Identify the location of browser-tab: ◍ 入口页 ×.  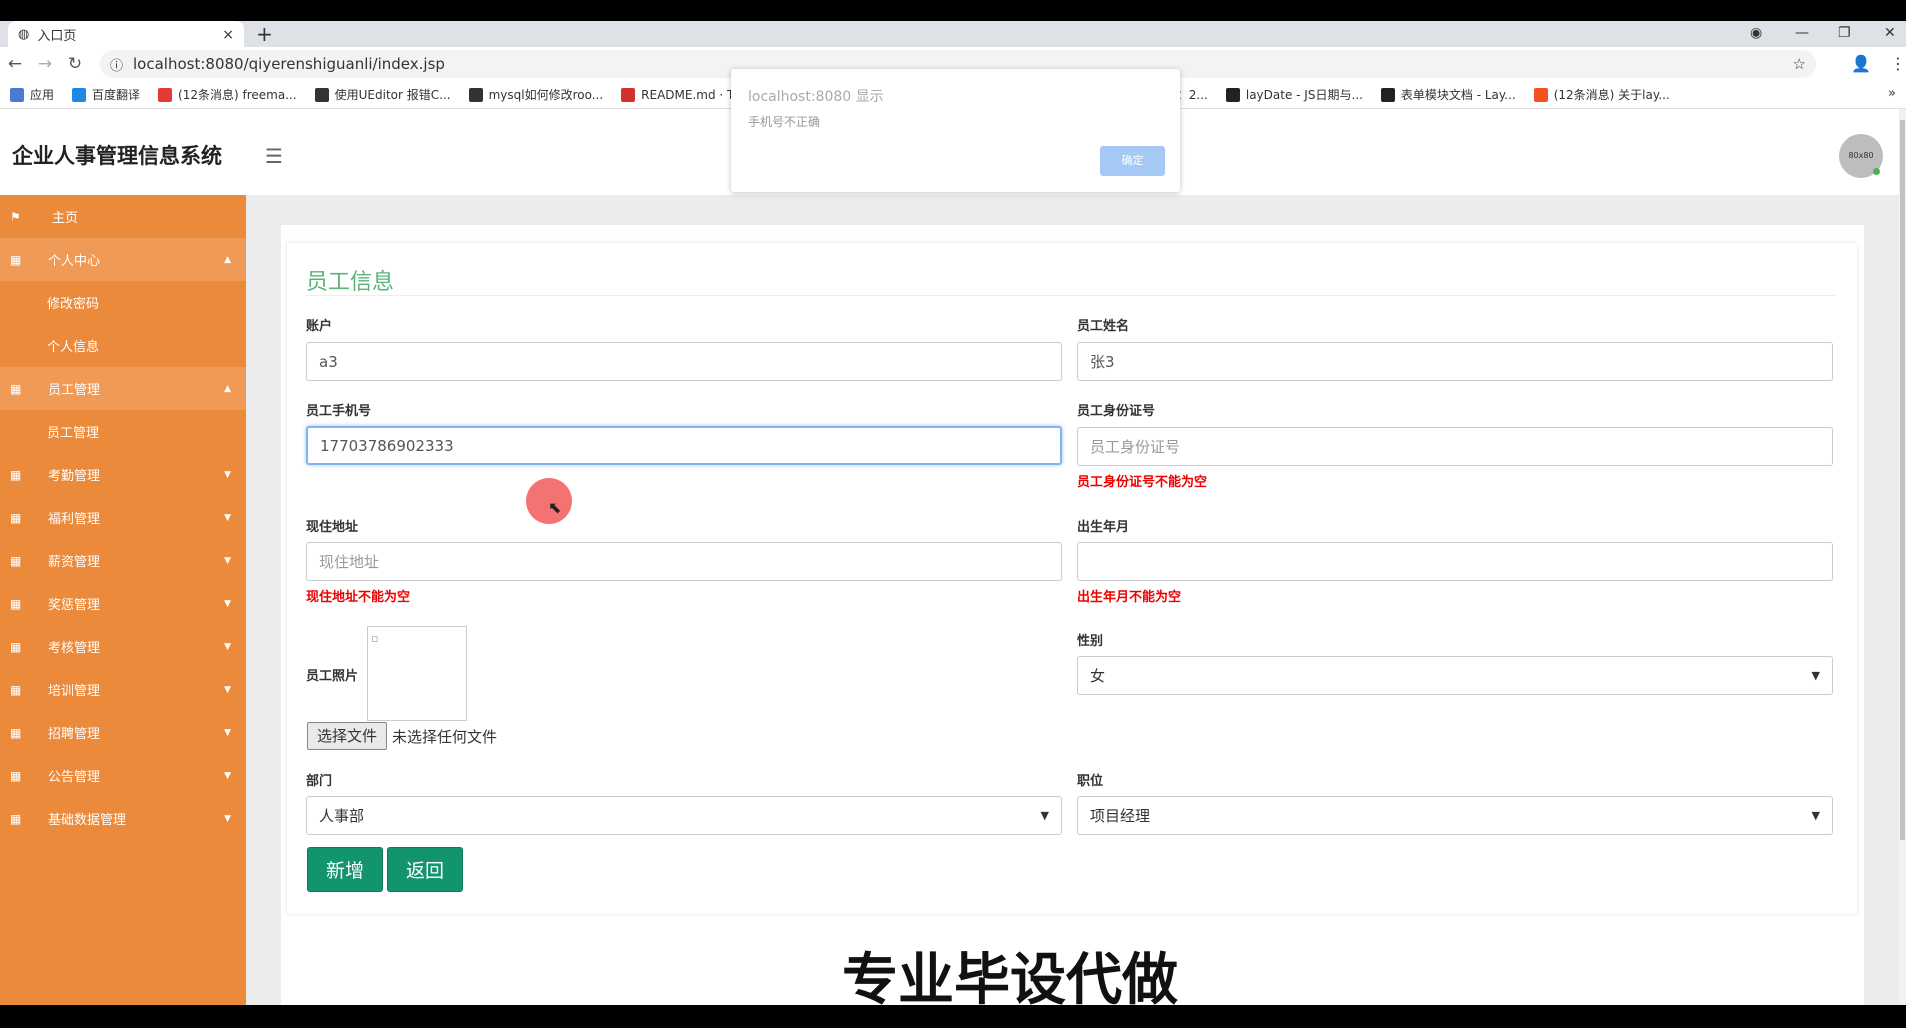
(126, 34).